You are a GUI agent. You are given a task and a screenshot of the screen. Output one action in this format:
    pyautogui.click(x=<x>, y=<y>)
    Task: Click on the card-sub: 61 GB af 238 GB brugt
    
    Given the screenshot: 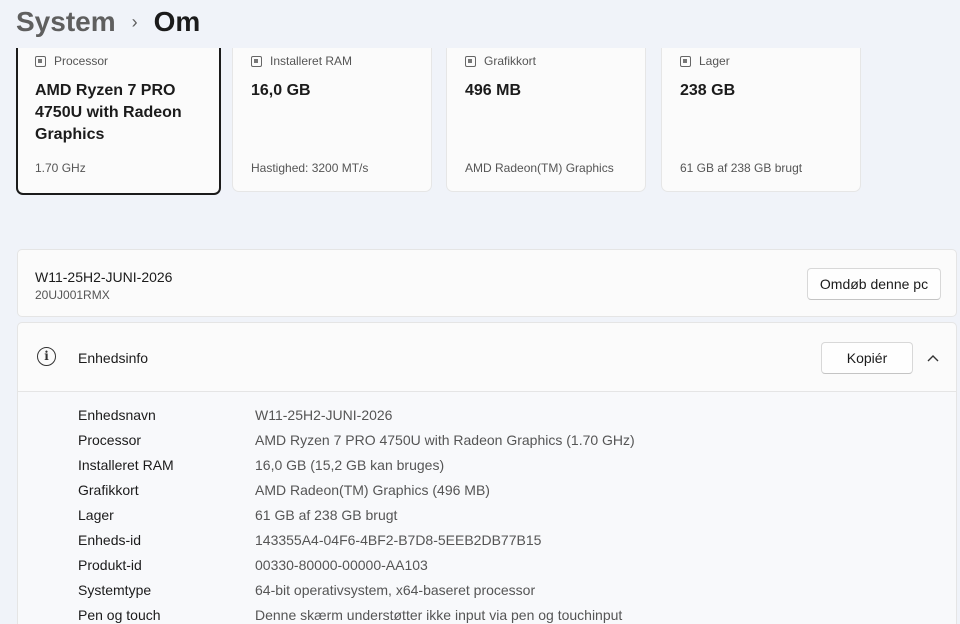 What is the action you would take?
    pyautogui.click(x=741, y=168)
    